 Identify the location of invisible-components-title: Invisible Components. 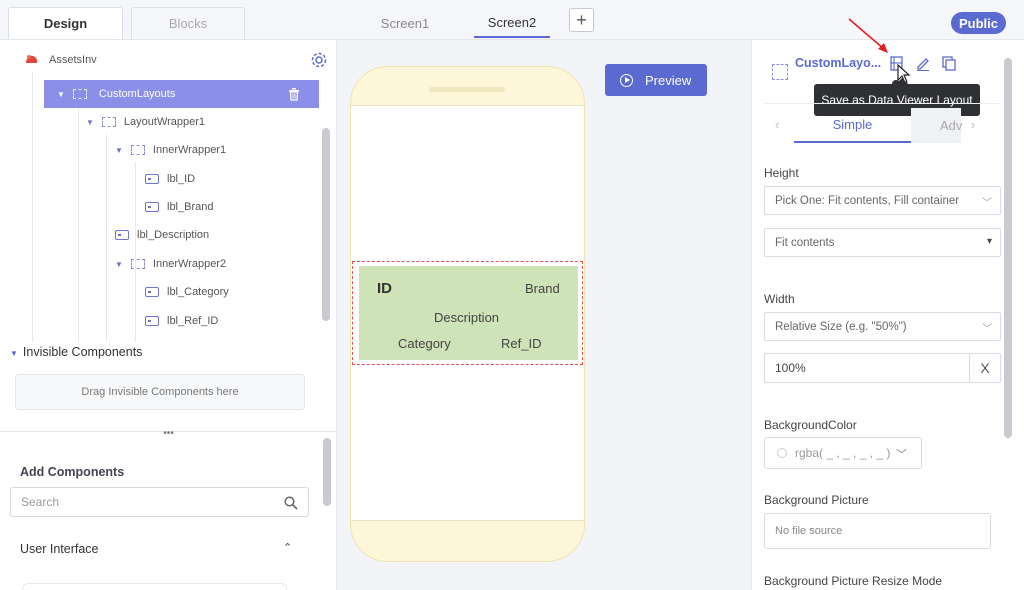
(82, 352).